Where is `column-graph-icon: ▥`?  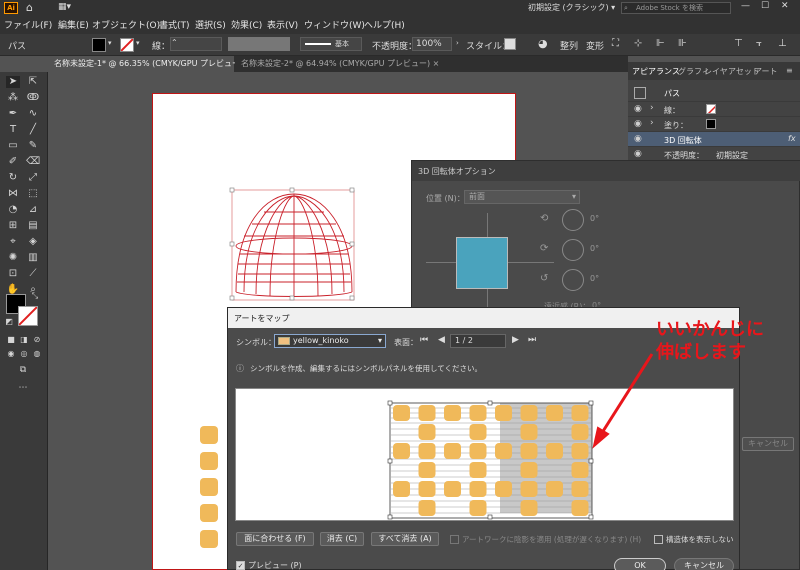
column-graph-icon: ▥ is located at coordinates (33, 258).